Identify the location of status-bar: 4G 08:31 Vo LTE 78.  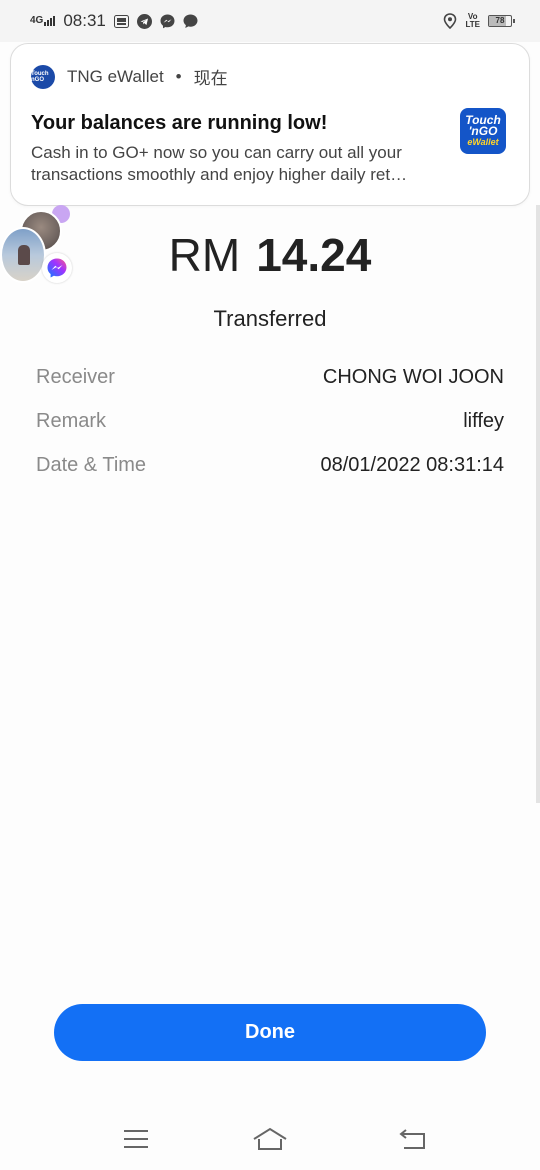
(270, 21).